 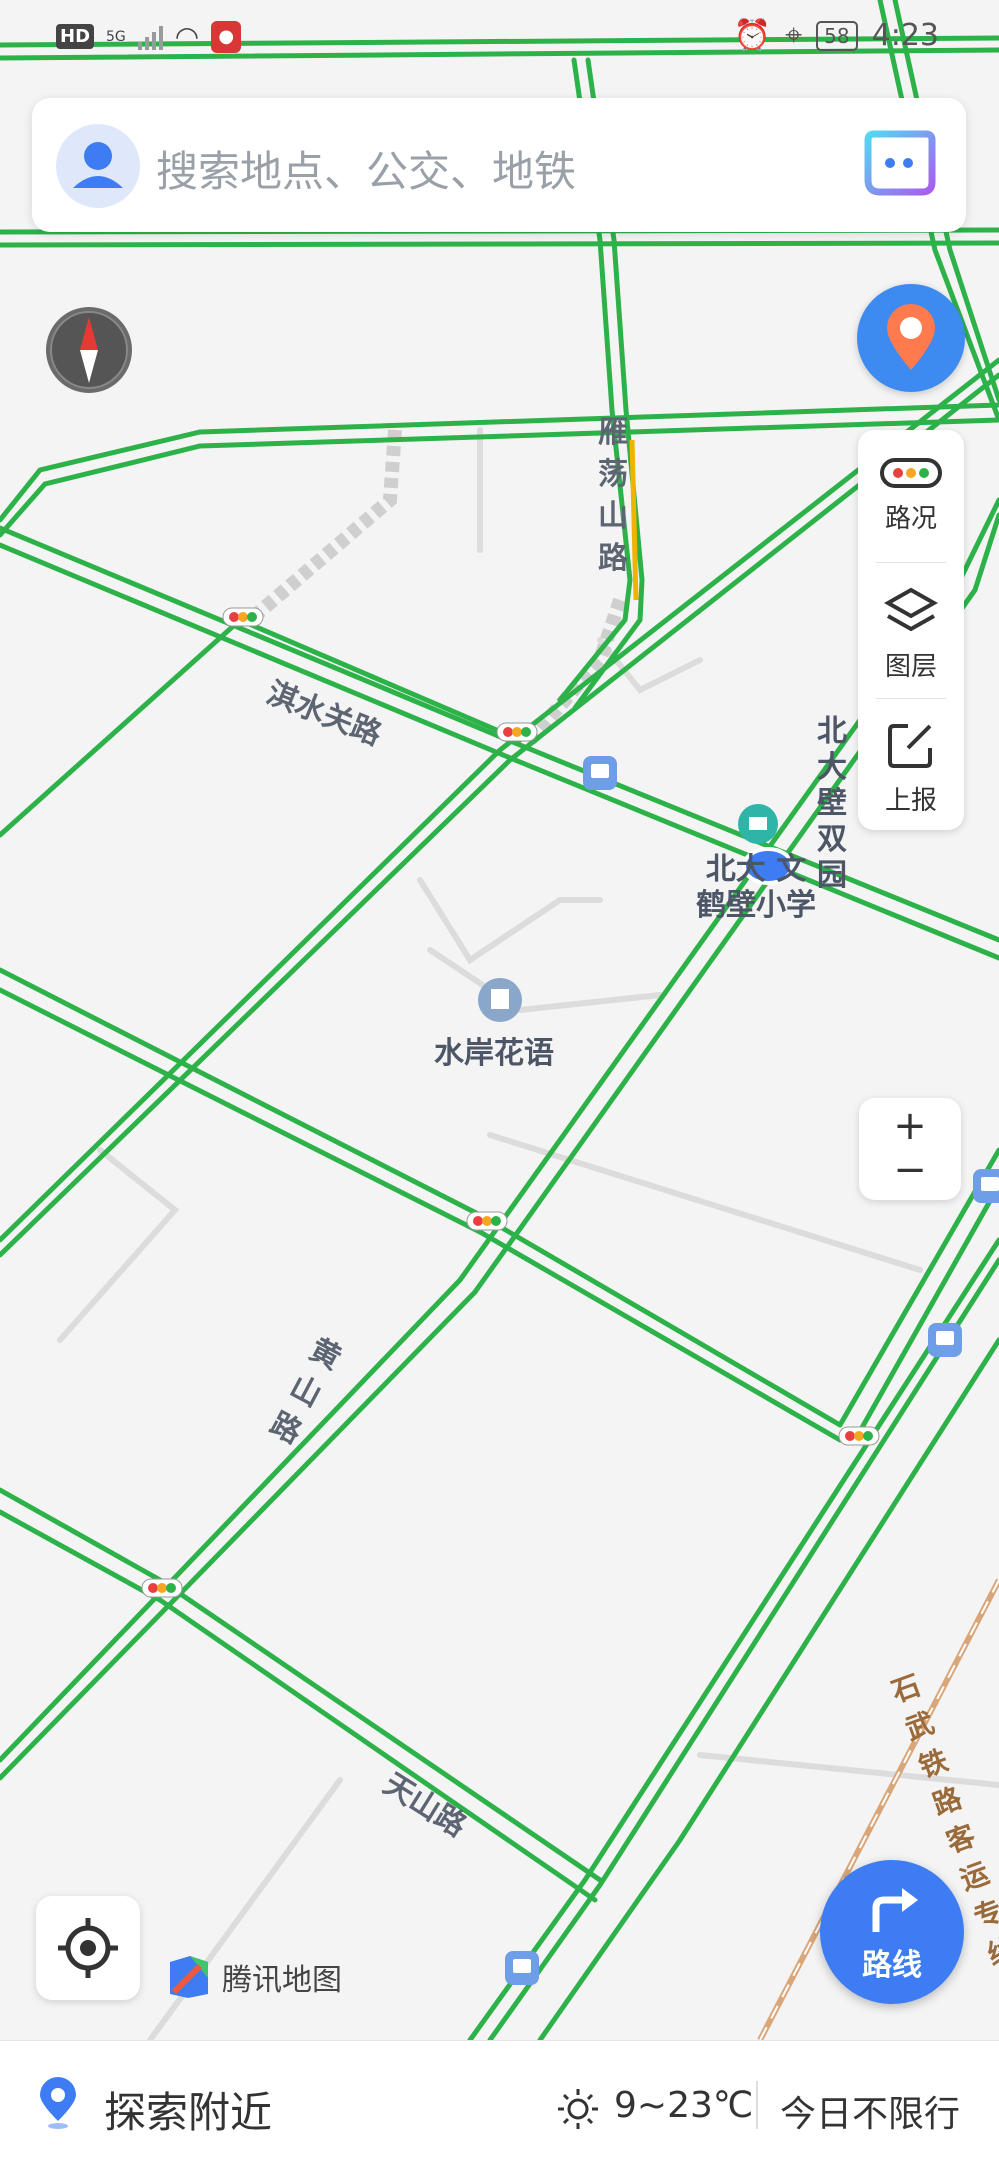 What do you see at coordinates (911, 609) in the screenshot?
I see `layers-icon` at bounding box center [911, 609].